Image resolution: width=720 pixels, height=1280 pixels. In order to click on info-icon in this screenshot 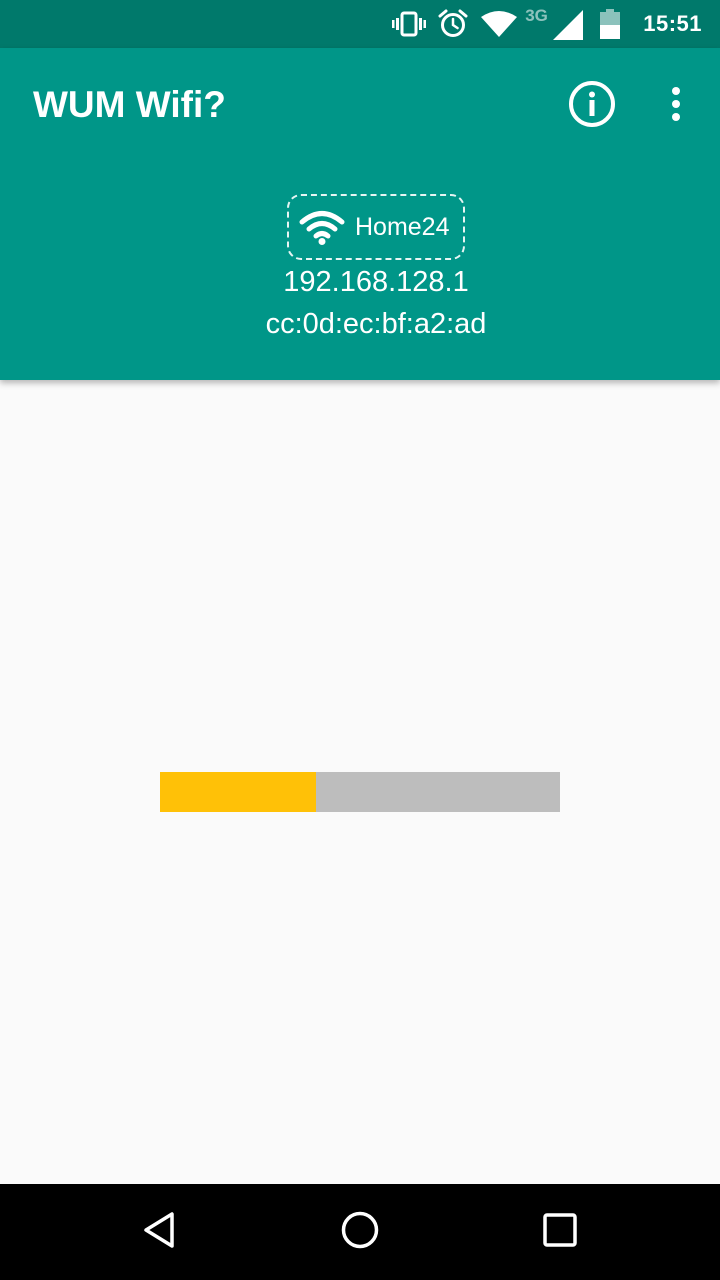, I will do `click(592, 106)`.